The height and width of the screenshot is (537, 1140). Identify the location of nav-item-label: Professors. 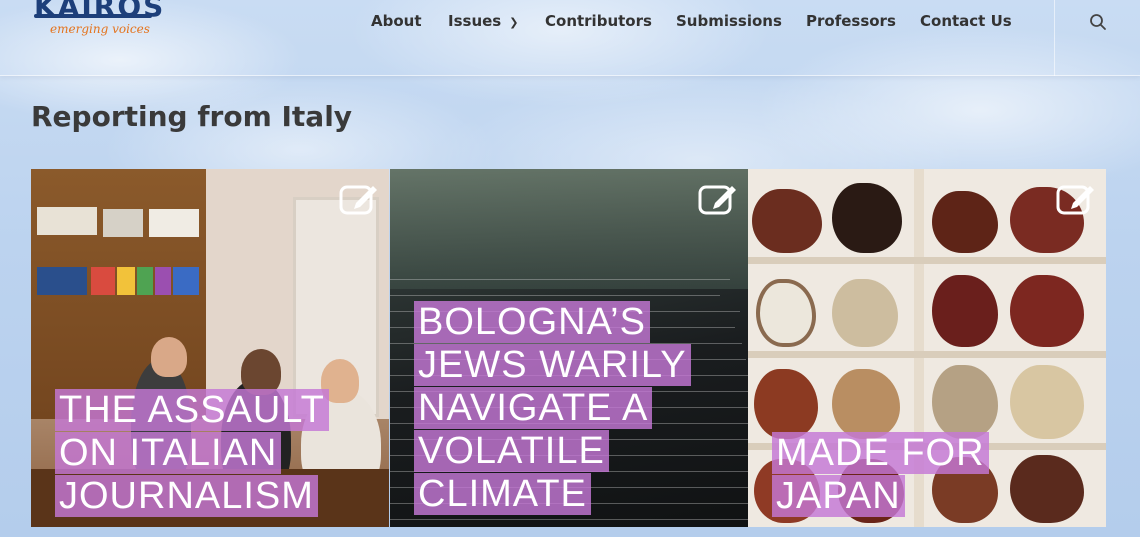
(851, 21).